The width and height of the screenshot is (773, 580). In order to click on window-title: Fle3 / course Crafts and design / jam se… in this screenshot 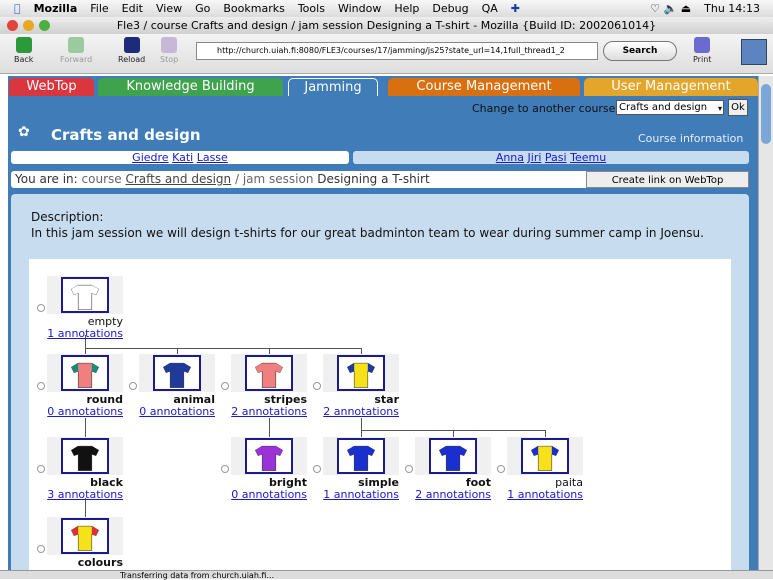, I will do `click(386, 25)`.